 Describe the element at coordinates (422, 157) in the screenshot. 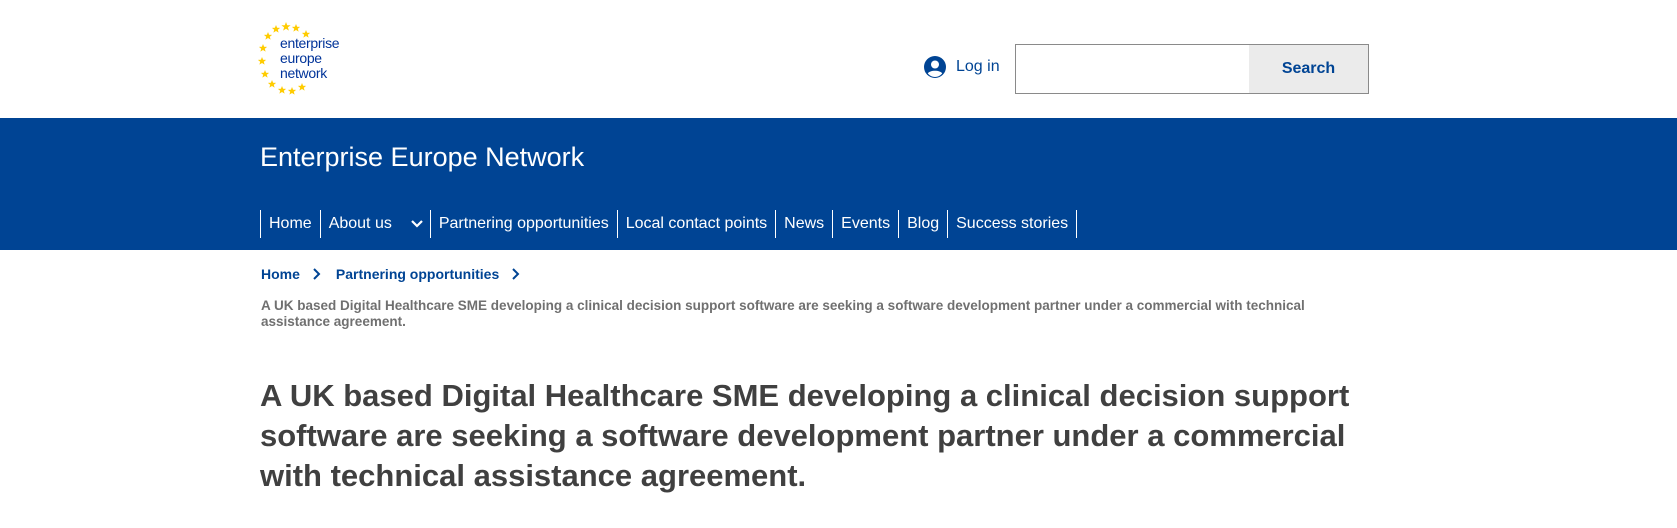

I see `site-title: Enterprise Europe Network` at that location.